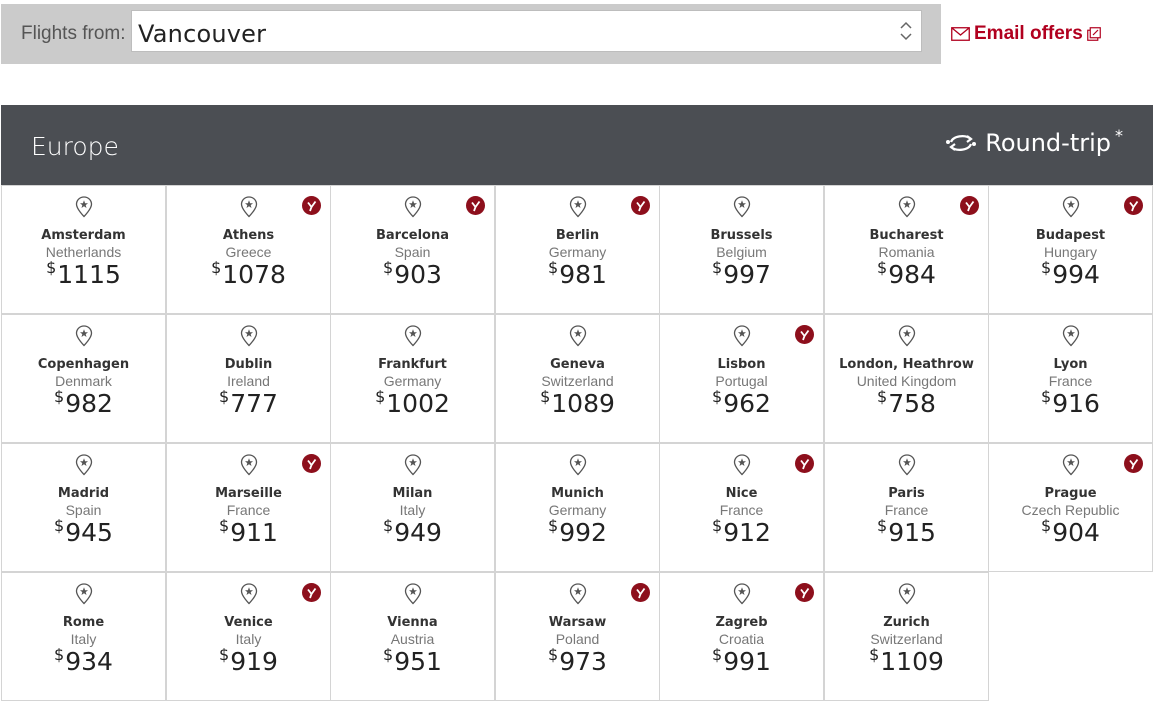 The image size is (1153, 708). Describe the element at coordinates (254, 274) in the screenshot. I see `price-amount: 1078` at that location.